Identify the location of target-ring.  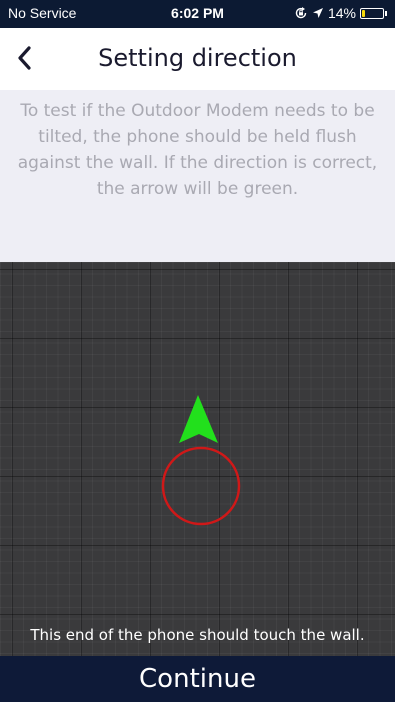
(201, 486).